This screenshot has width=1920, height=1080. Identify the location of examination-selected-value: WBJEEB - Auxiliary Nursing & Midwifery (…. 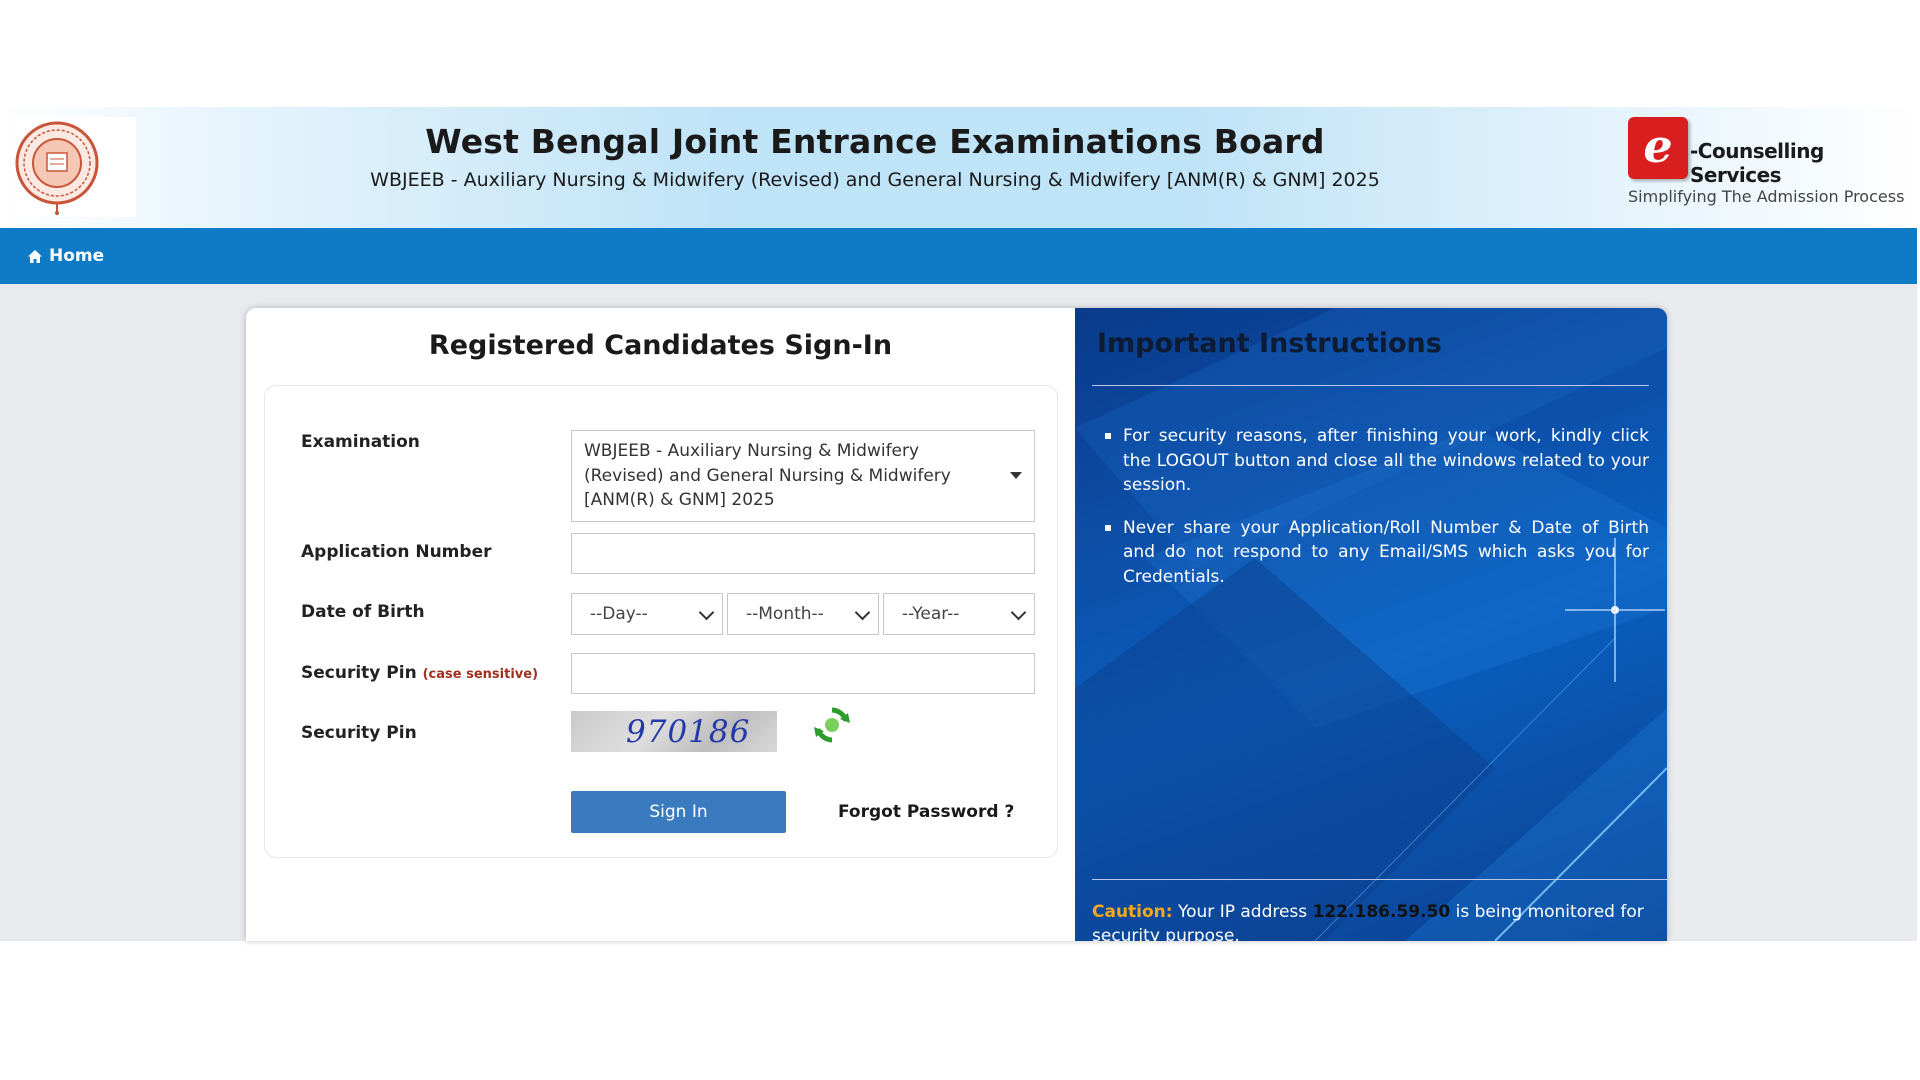
(767, 475).